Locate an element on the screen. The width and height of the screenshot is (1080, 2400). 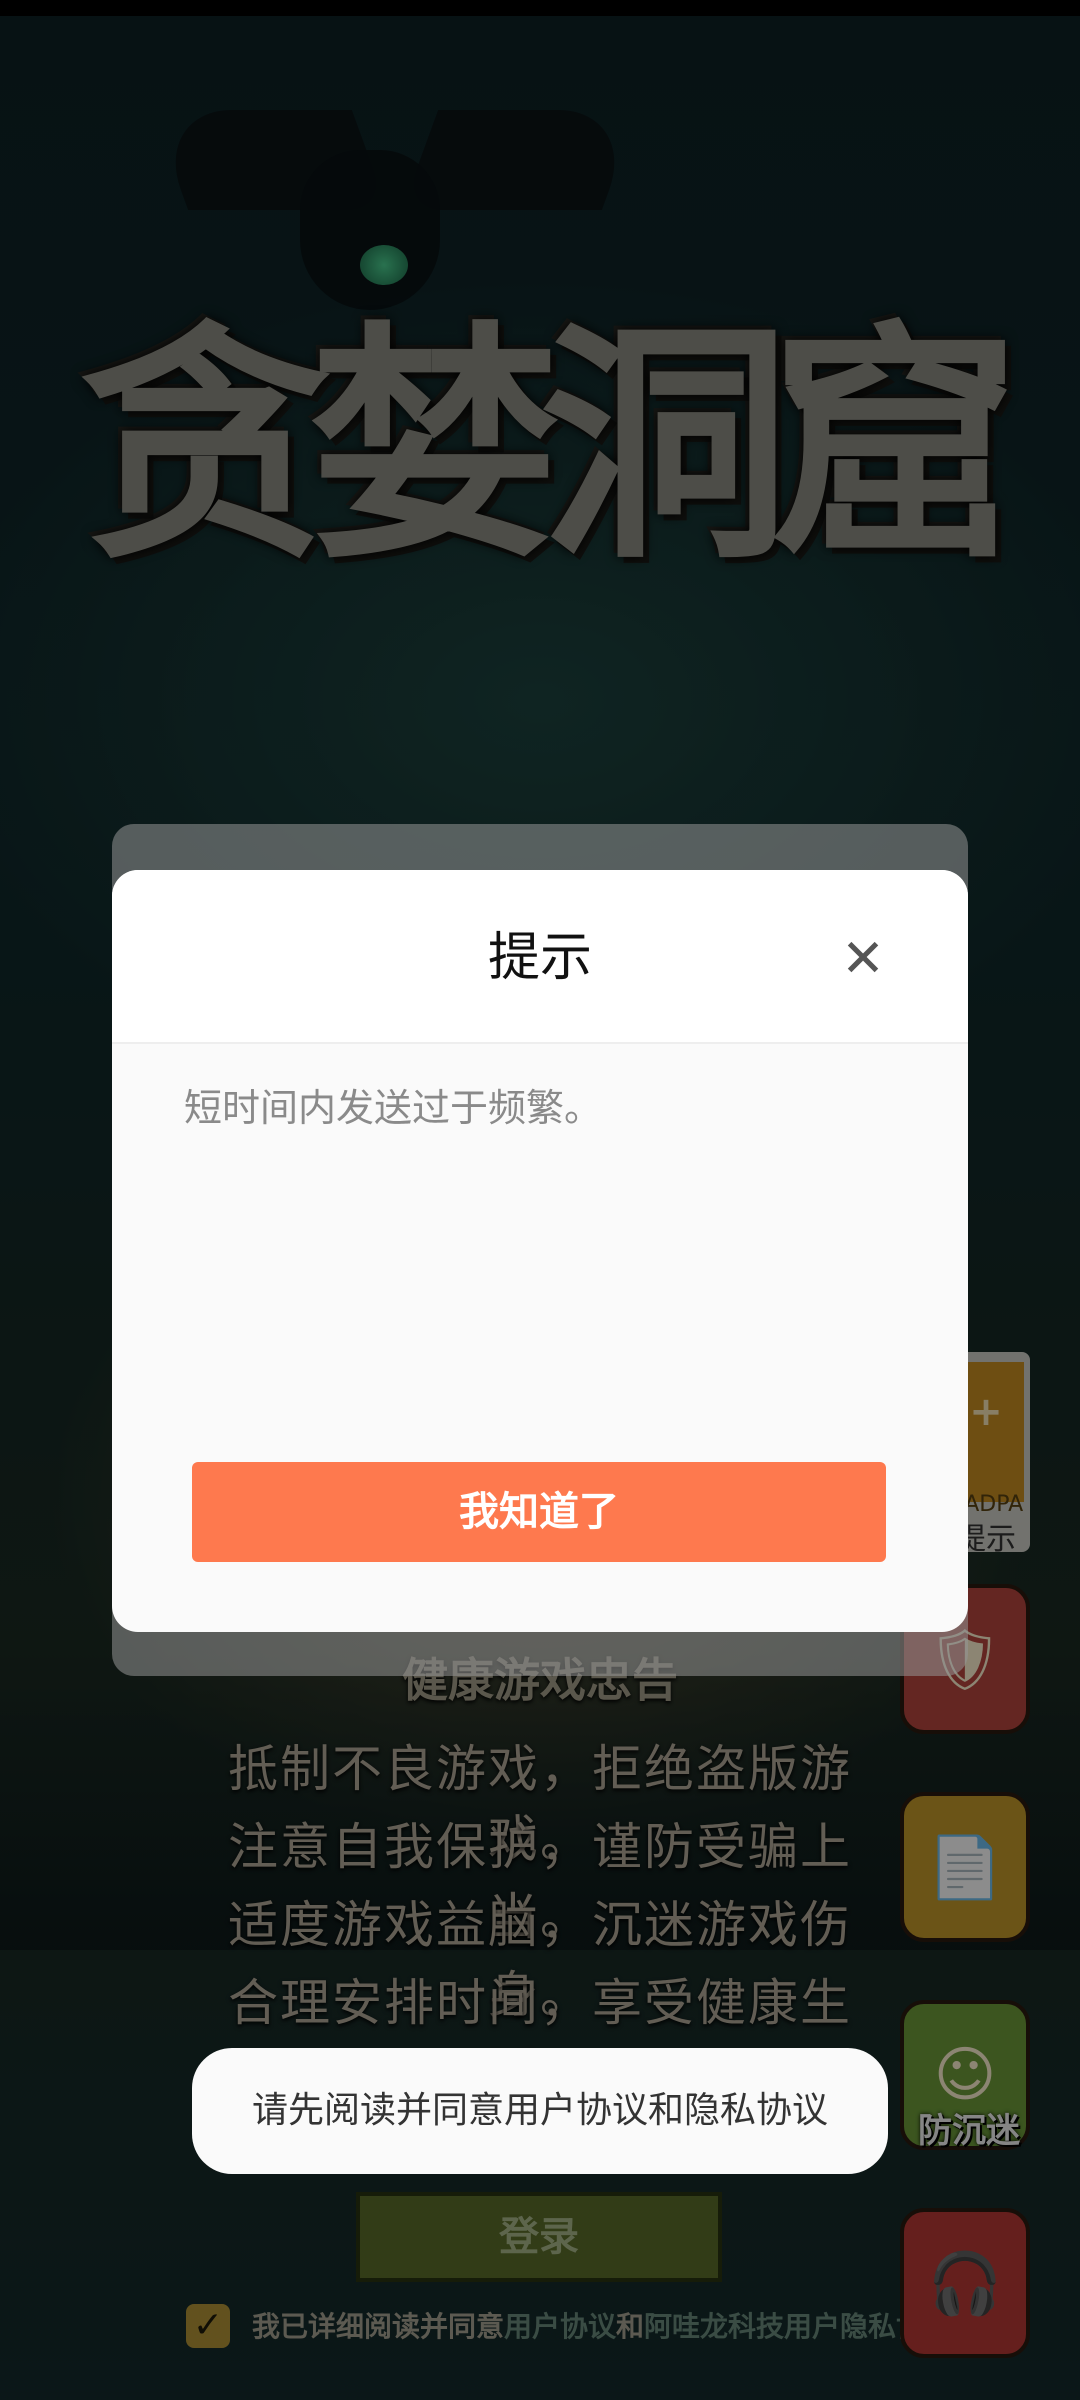
confirm-button: 我知道了 is located at coordinates (539, 1512).